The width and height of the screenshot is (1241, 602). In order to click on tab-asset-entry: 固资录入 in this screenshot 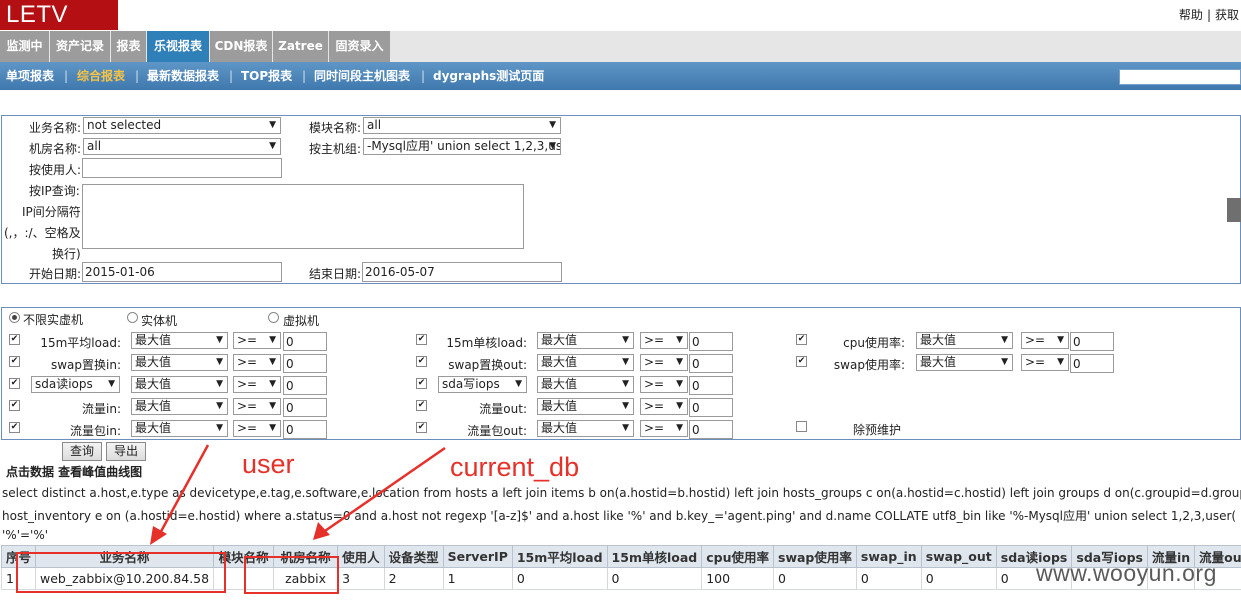, I will do `click(360, 46)`.